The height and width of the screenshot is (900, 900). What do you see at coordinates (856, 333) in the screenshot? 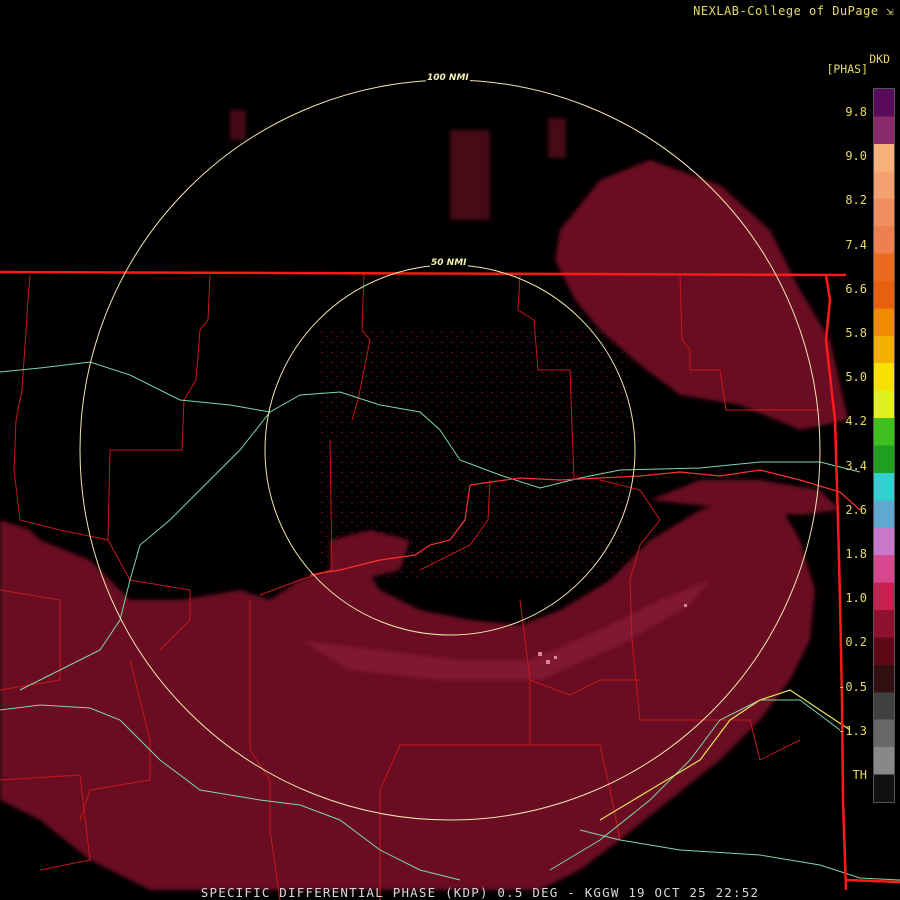
I see `color-scale-tick-label: 5.8` at bounding box center [856, 333].